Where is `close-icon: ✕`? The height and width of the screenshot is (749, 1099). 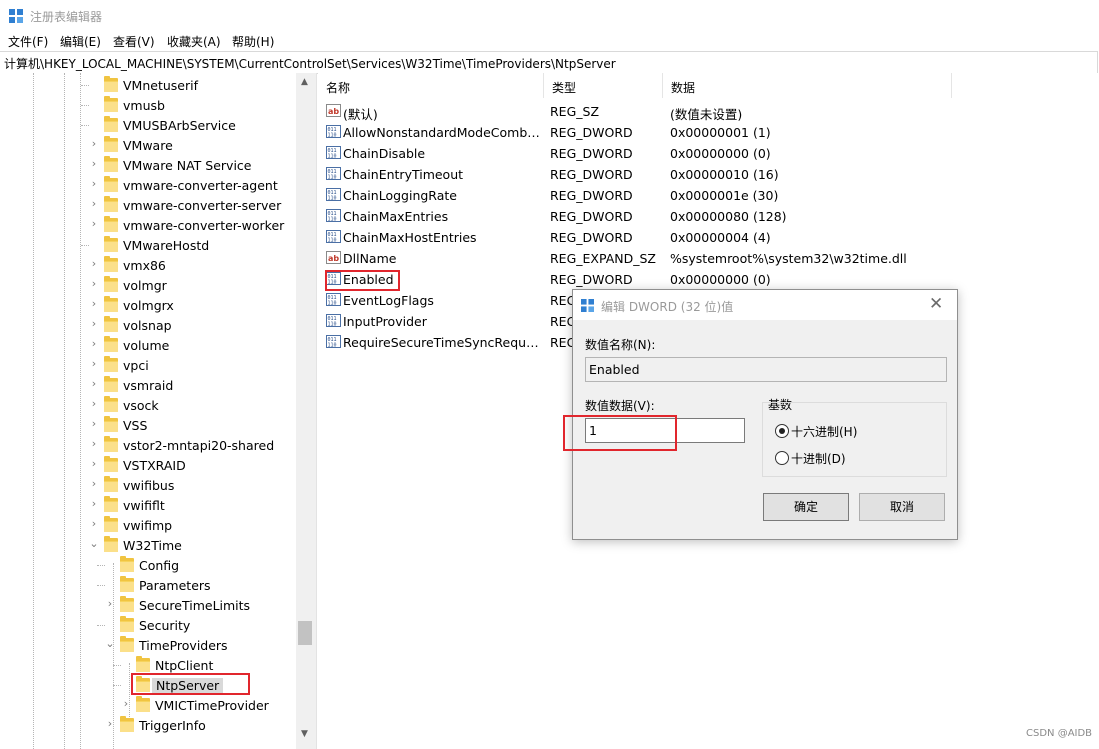 close-icon: ✕ is located at coordinates (936, 304).